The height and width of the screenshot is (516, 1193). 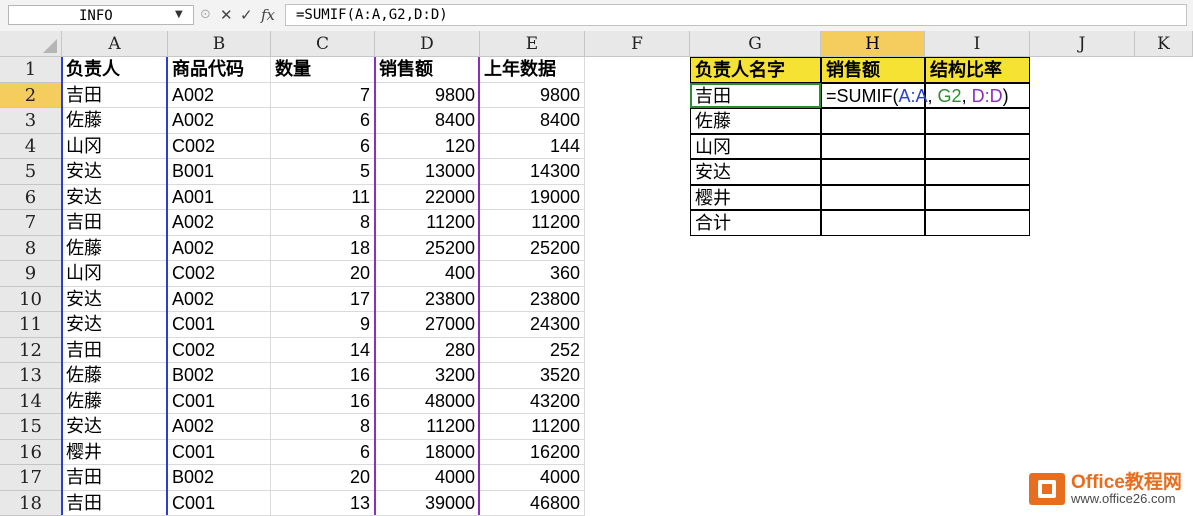 What do you see at coordinates (427, 70) in the screenshot?
I see `header-cell-d1: 销售额` at bounding box center [427, 70].